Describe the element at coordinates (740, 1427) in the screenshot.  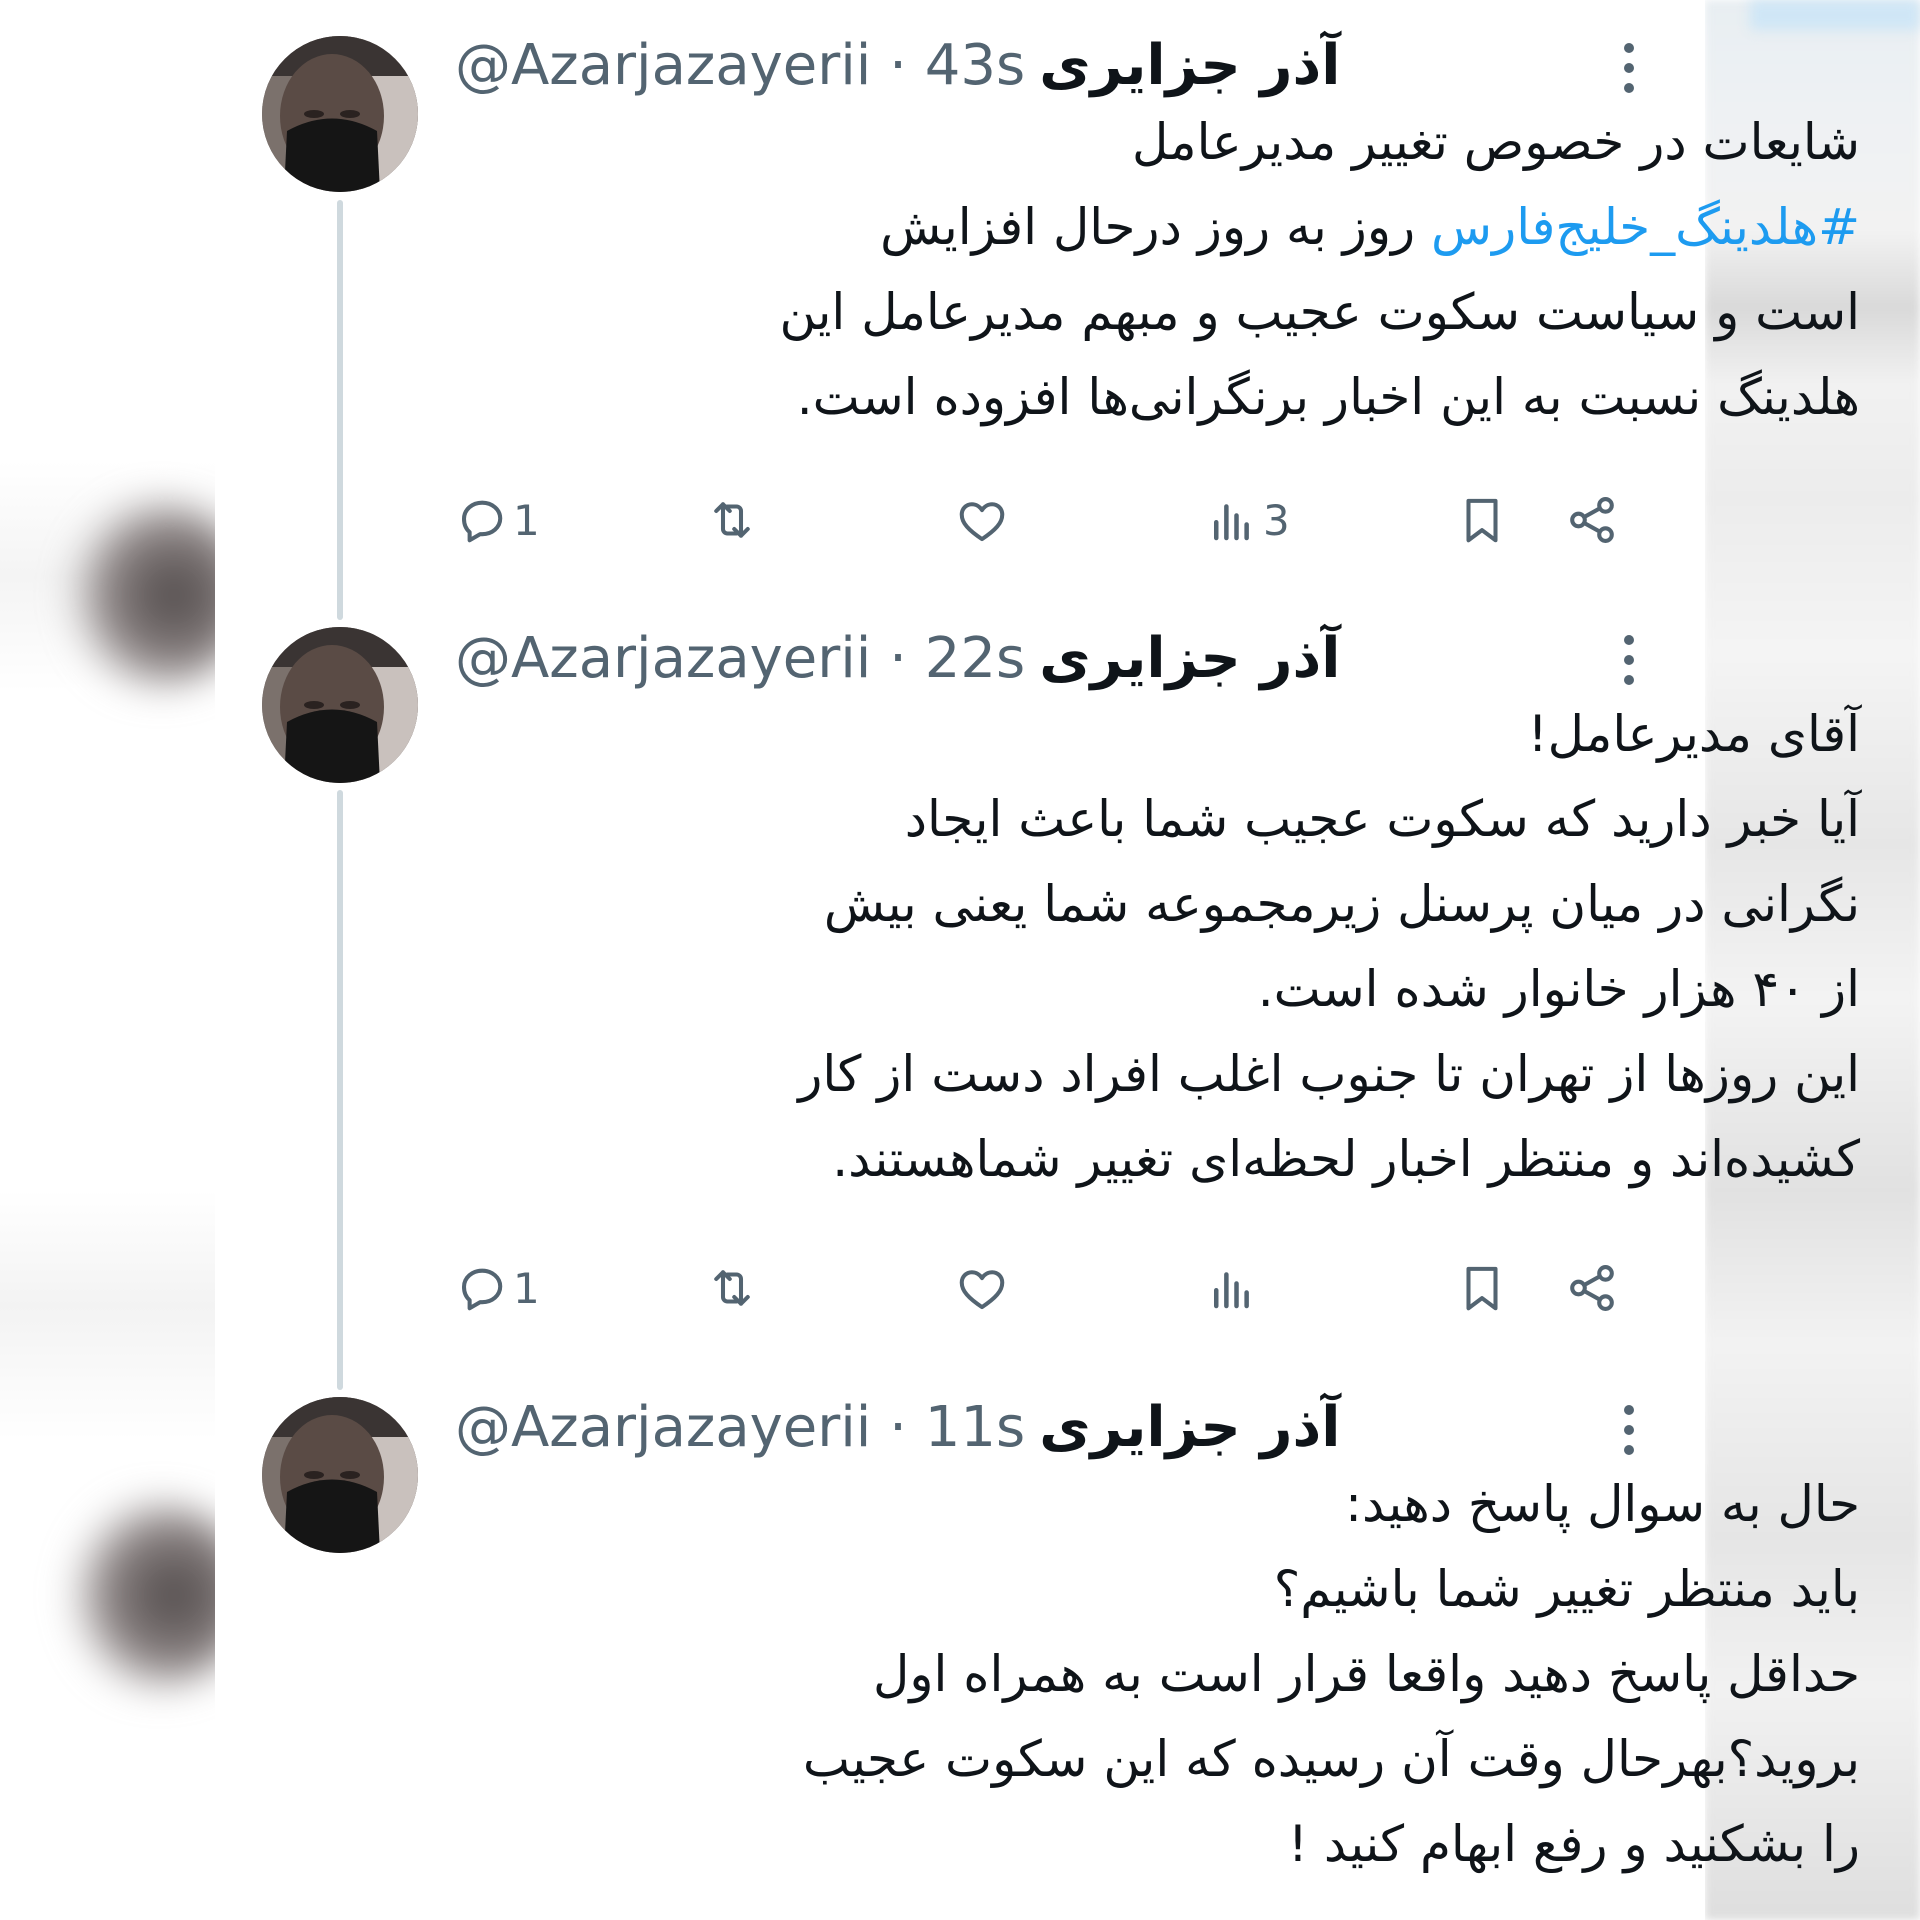
I see `author-handle-time: @Azarjazayerii · 11s` at that location.